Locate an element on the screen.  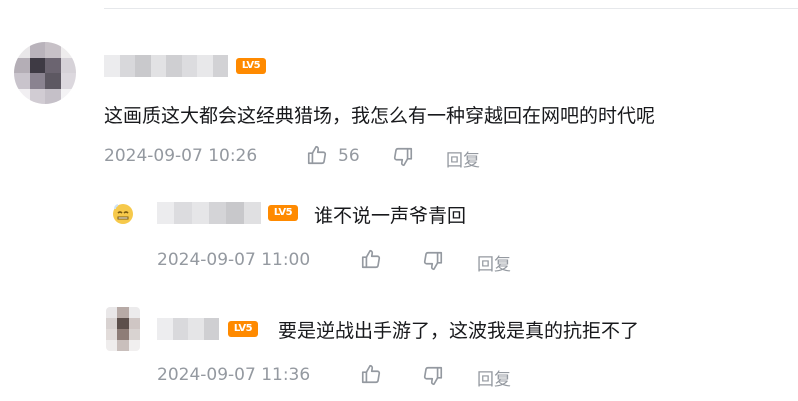
comment-text: 这画质这大都会这经典猎场，我怎么有一种穿越回在网吧的时代呢 is located at coordinates (380, 116).